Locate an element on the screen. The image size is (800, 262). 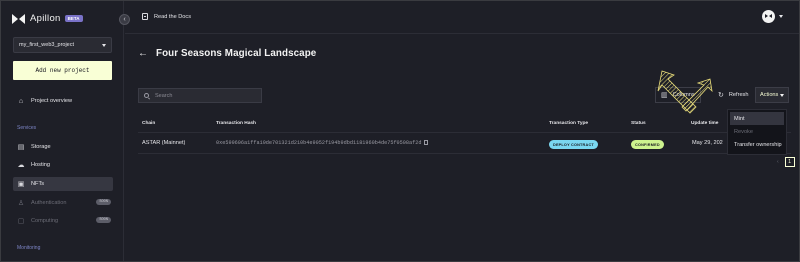
project-select-value: my_first_web3_project is located at coordinates (47, 45).